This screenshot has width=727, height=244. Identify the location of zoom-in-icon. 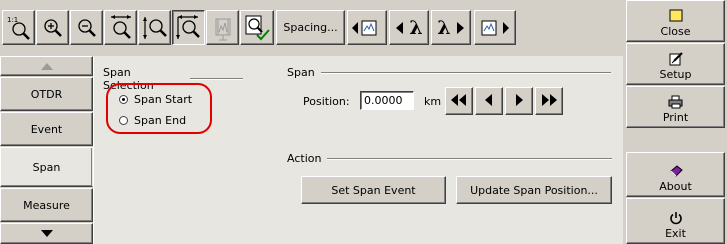
(53, 28).